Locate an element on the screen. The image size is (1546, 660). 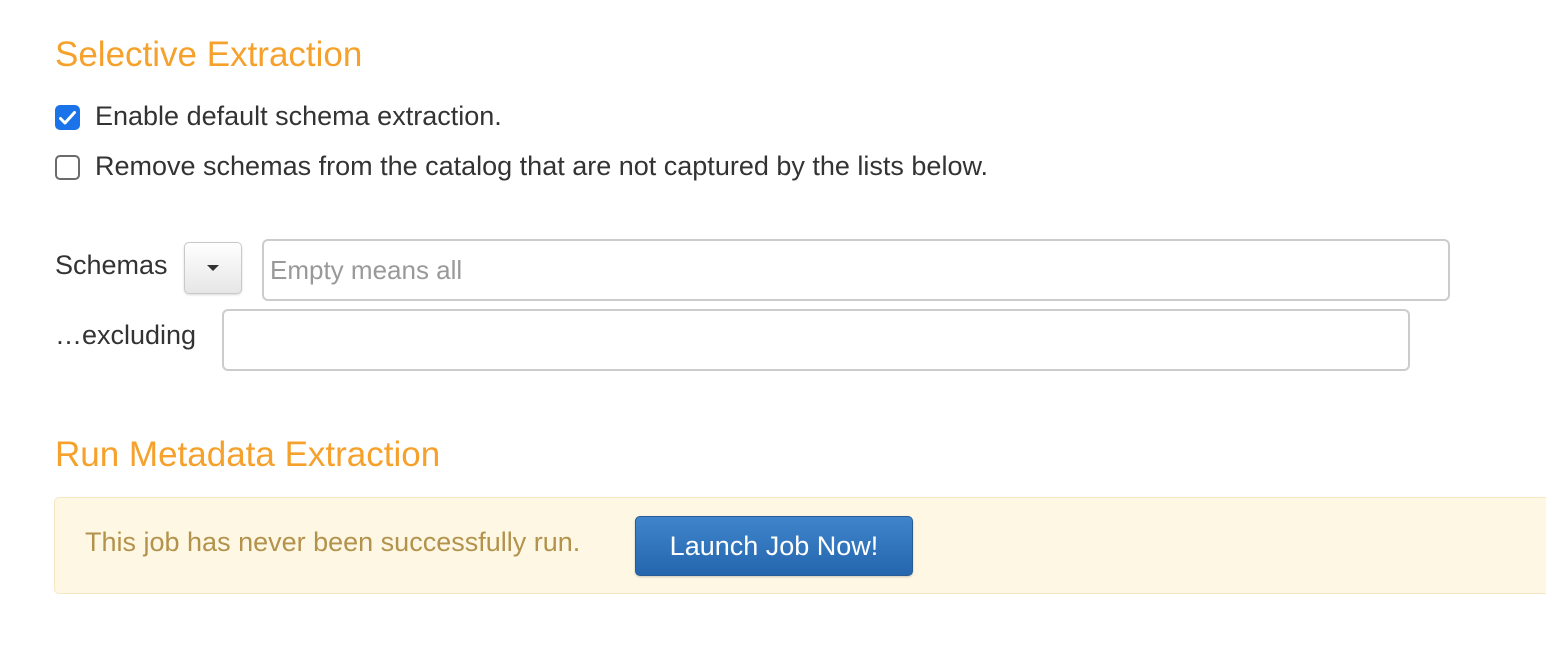
checkmark-icon is located at coordinates (67, 117).